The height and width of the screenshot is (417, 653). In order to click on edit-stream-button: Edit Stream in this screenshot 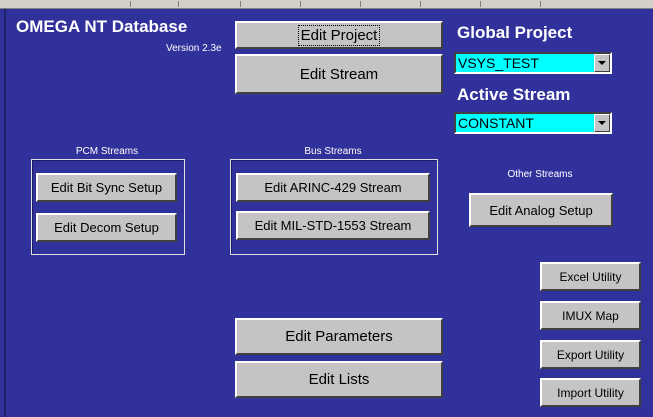, I will do `click(339, 74)`.